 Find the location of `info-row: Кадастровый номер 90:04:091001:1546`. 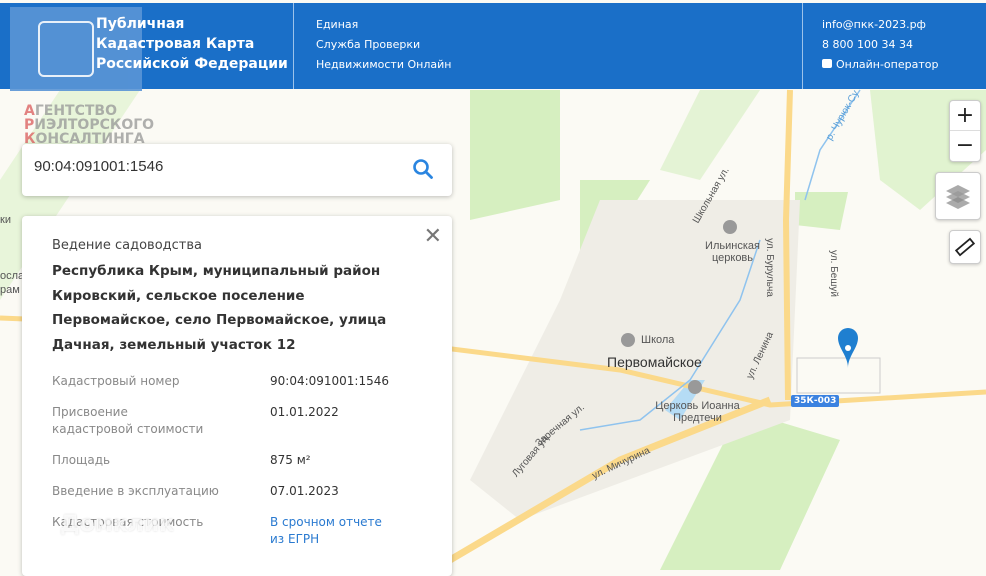

info-row: Кадастровый номер 90:04:091001:1546 is located at coordinates (237, 381).